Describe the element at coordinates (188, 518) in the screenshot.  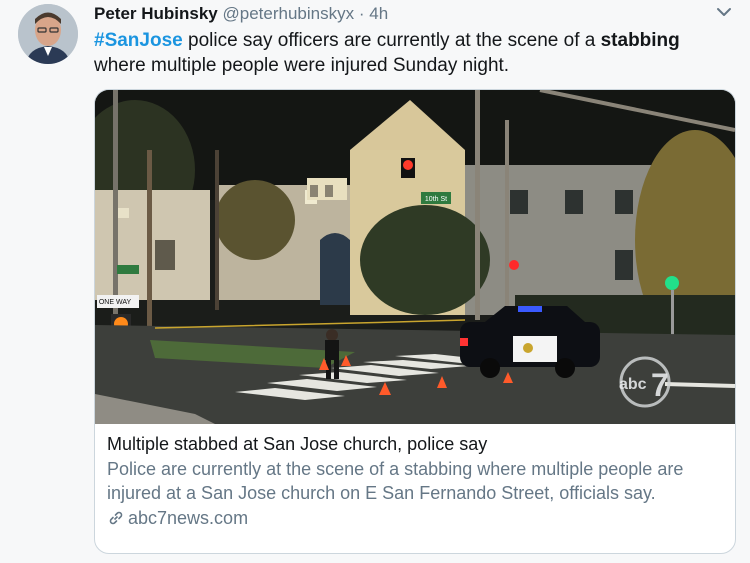
I see `card-link-domain: abc7news.com` at that location.